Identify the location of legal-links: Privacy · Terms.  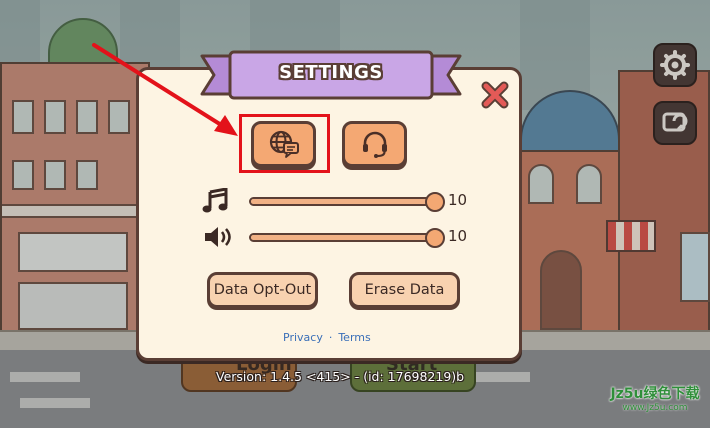
(327, 337).